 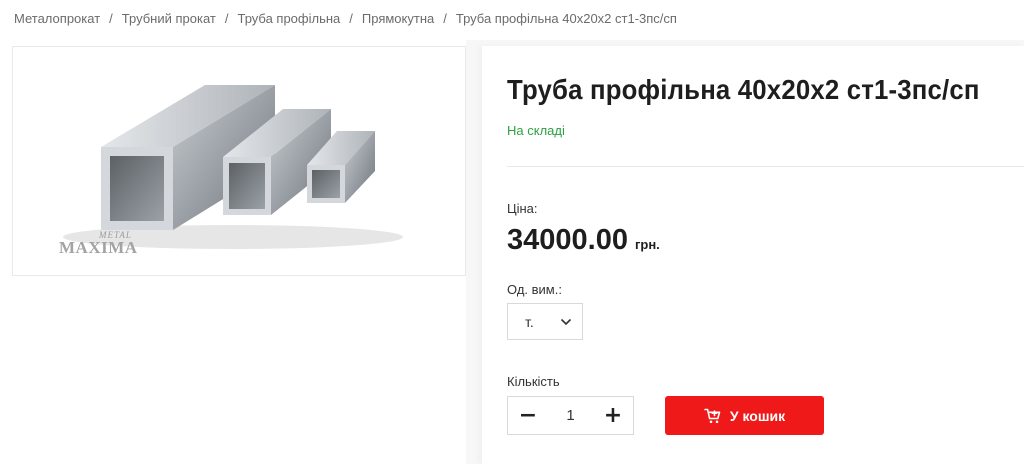 What do you see at coordinates (567, 240) in the screenshot?
I see `price-value: 34000.00` at bounding box center [567, 240].